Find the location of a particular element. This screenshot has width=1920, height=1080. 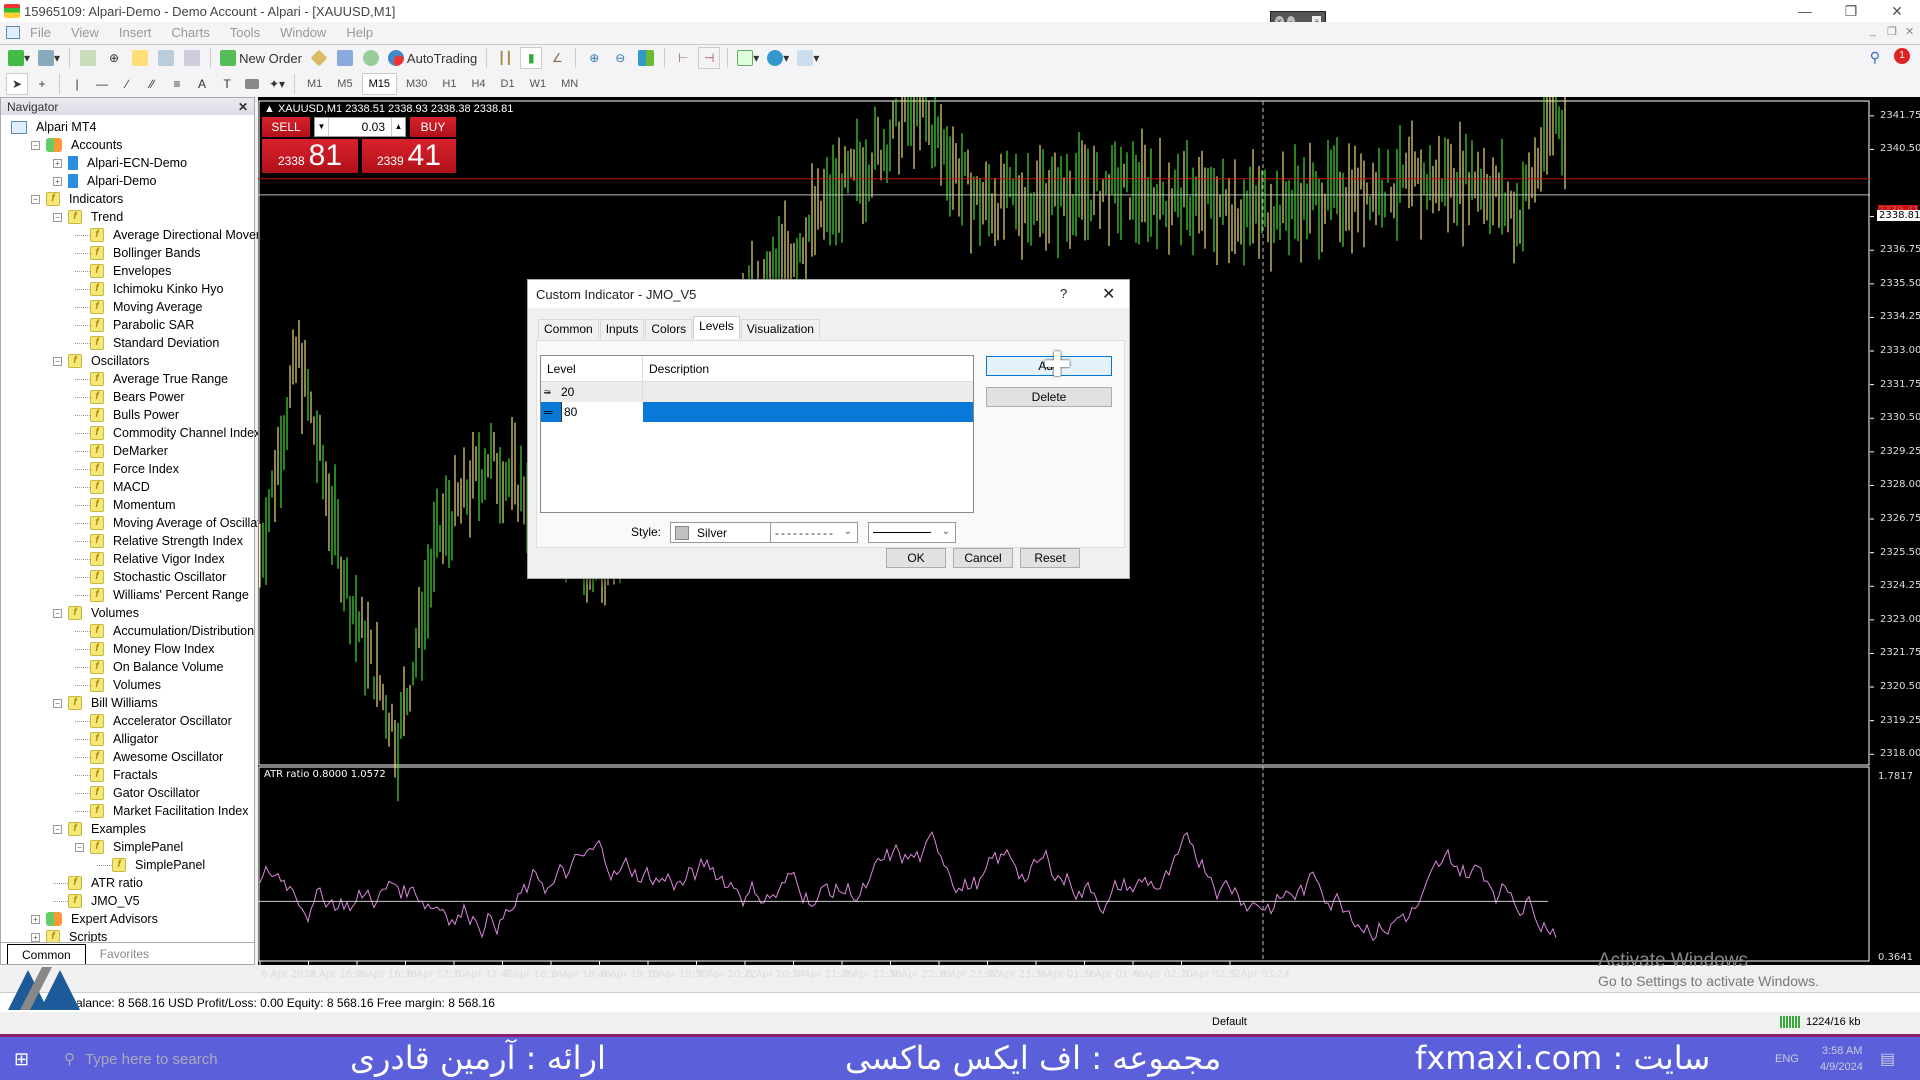

sell-button: SELL is located at coordinates (286, 127).